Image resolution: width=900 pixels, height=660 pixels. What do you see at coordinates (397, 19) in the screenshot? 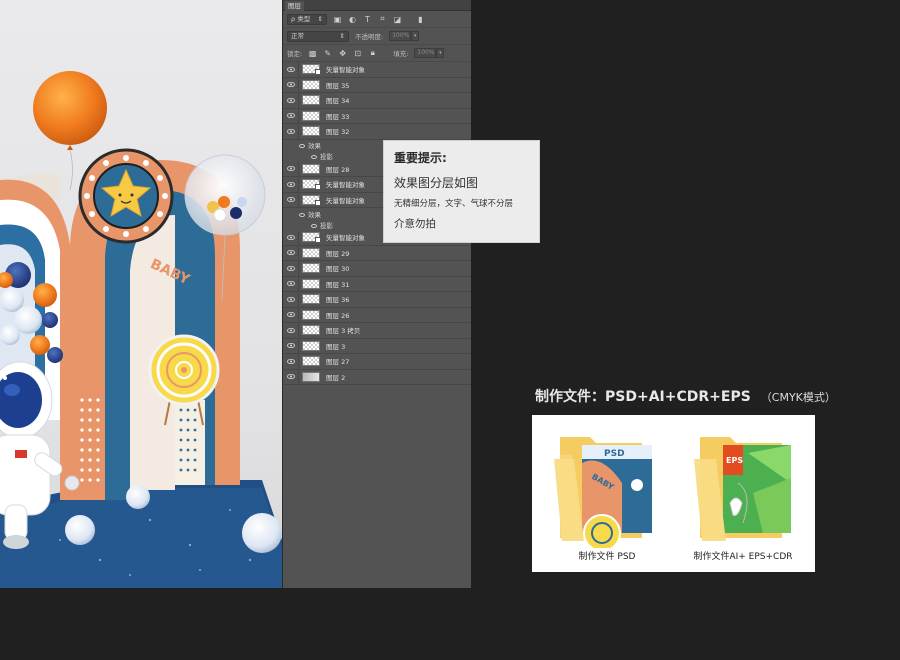
I see `smart-object-filter-icon: ◪` at bounding box center [397, 19].